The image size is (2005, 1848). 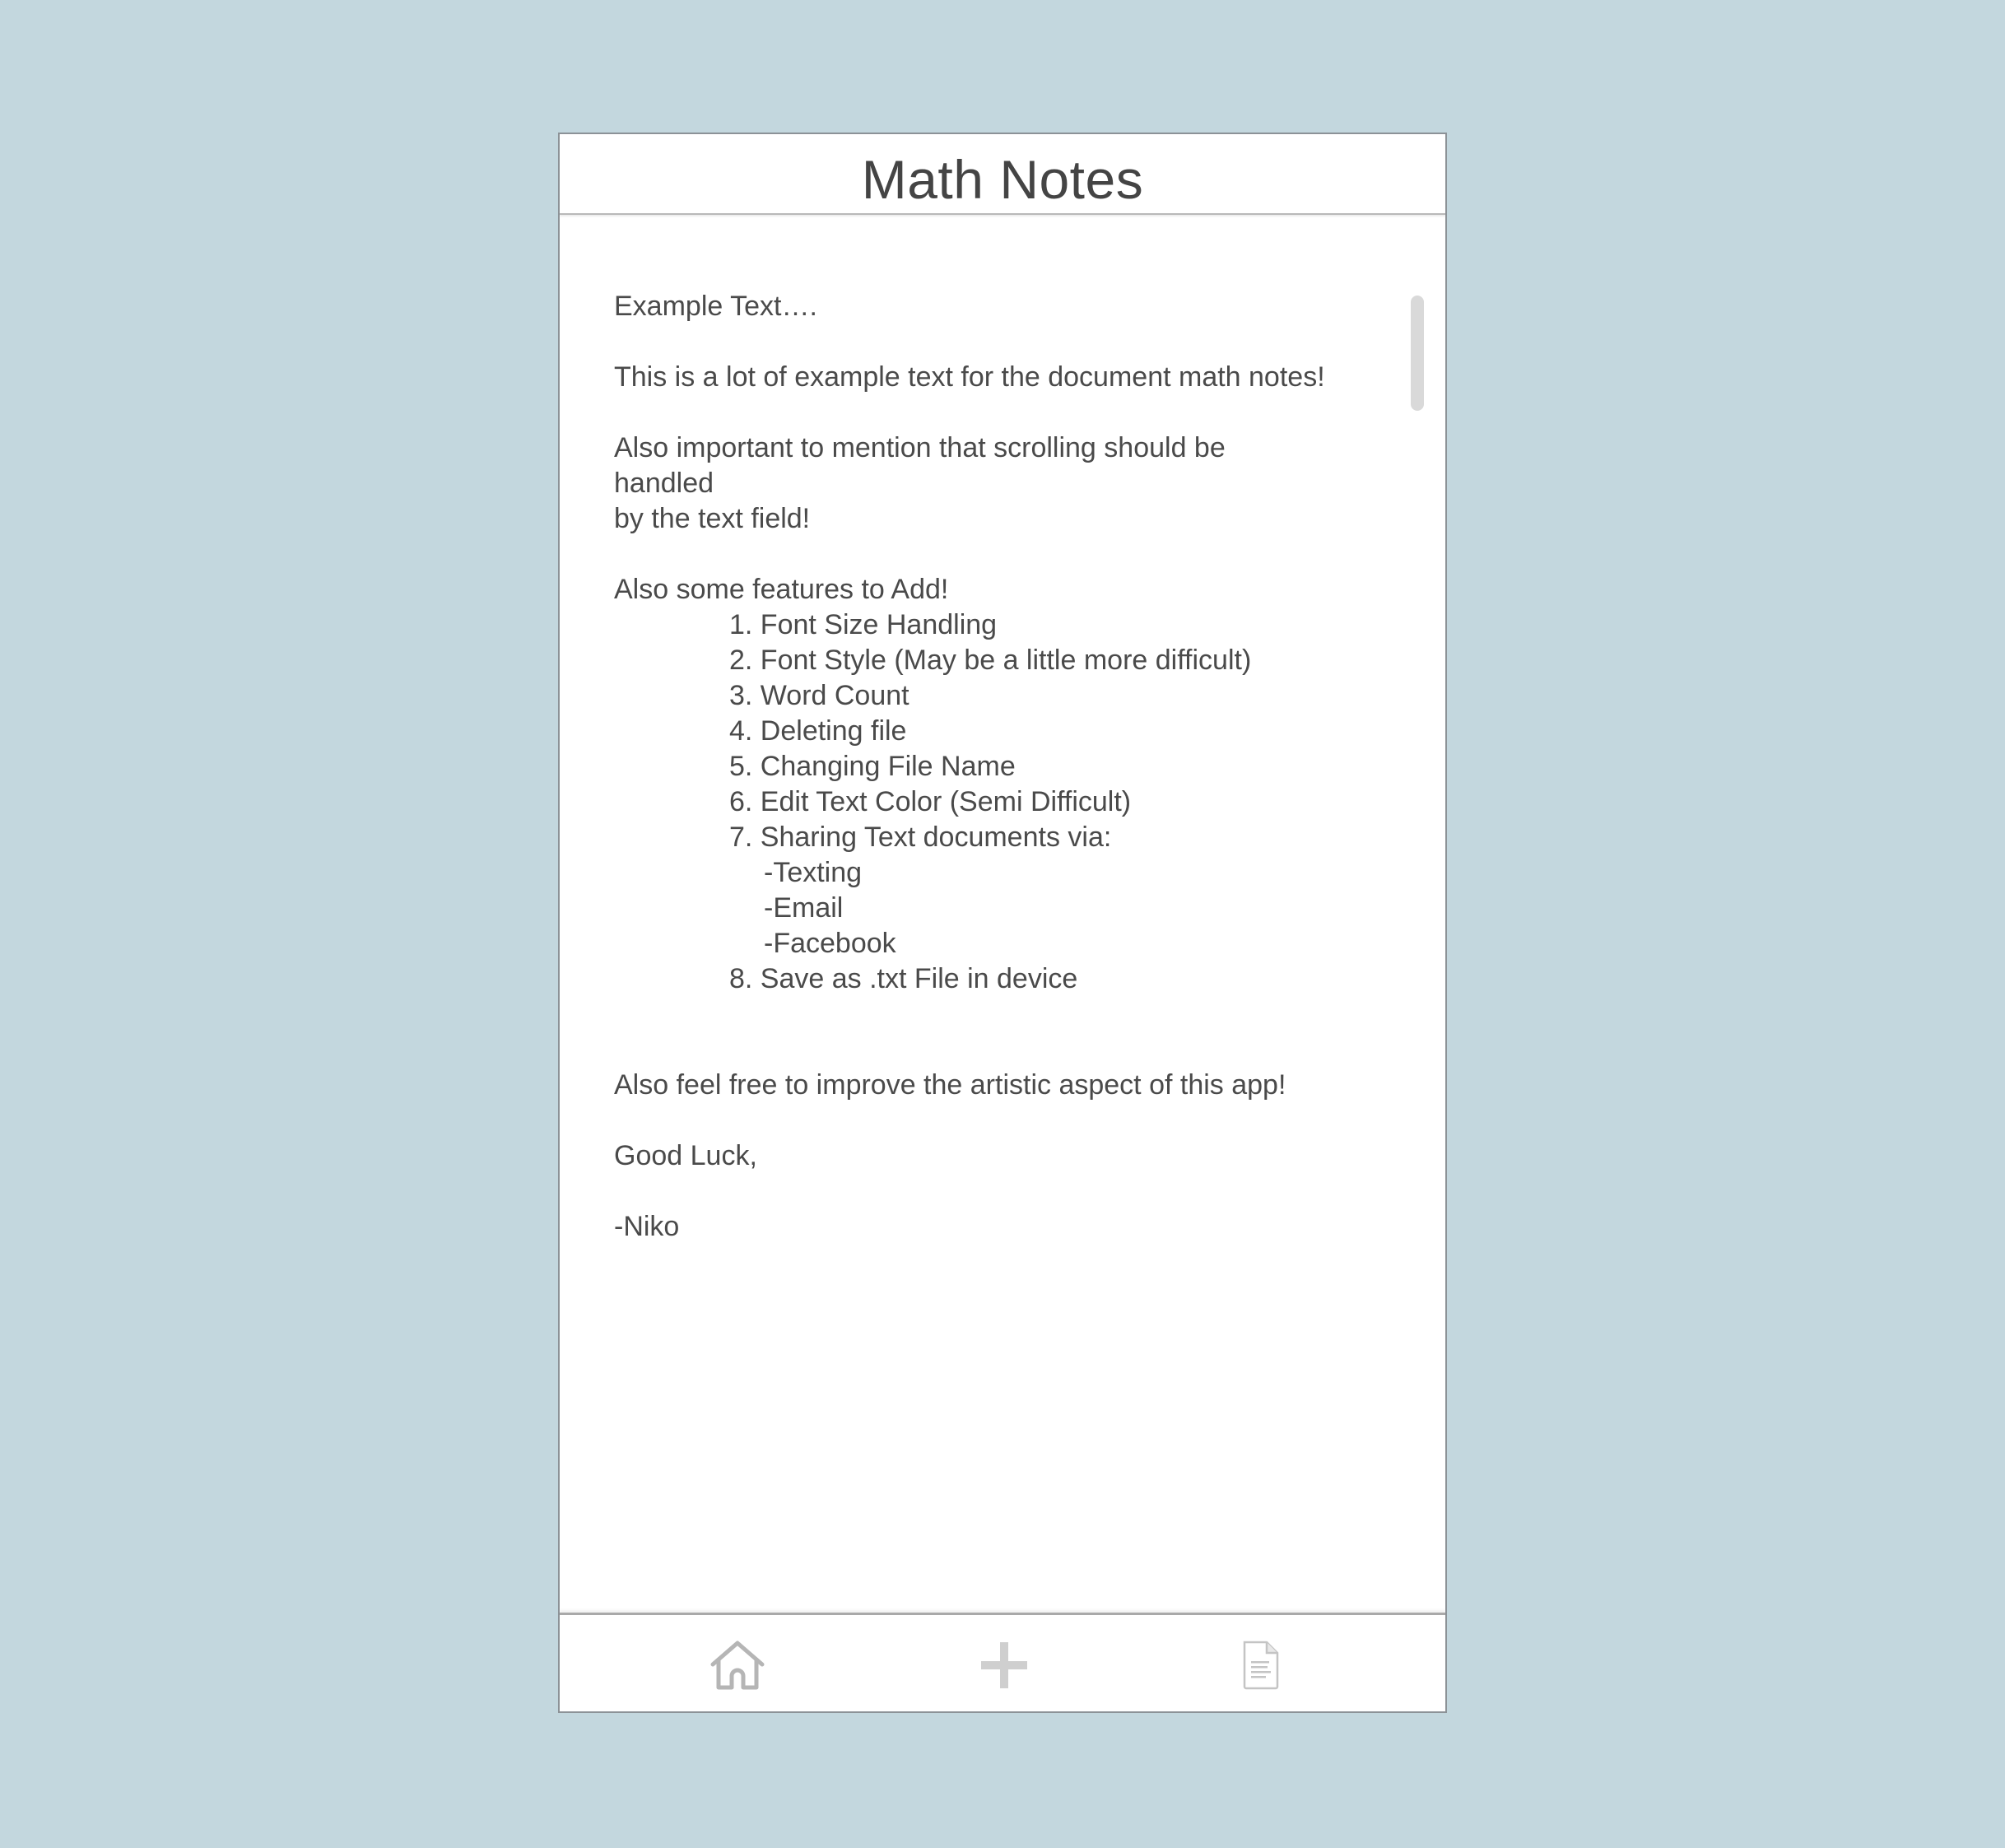 I want to click on text-line: Also some features to Add!, so click(x=781, y=589).